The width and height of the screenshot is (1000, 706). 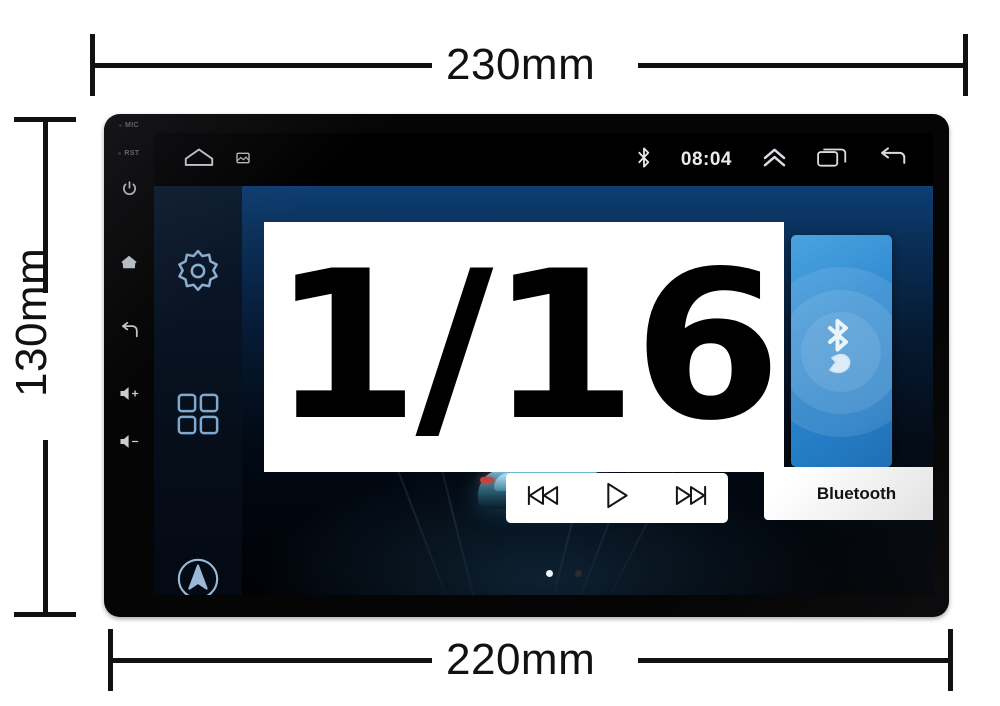 What do you see at coordinates (262, 65) in the screenshot?
I see `dimension-line-top-left` at bounding box center [262, 65].